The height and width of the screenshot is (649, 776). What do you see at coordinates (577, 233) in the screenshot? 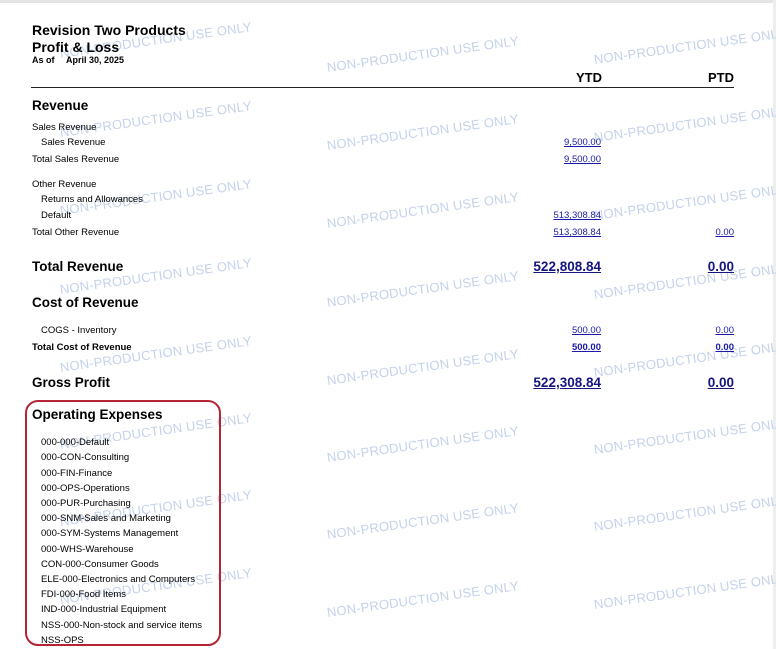
I see `total-other-revenue-ytd-link: 513,308.84` at bounding box center [577, 233].